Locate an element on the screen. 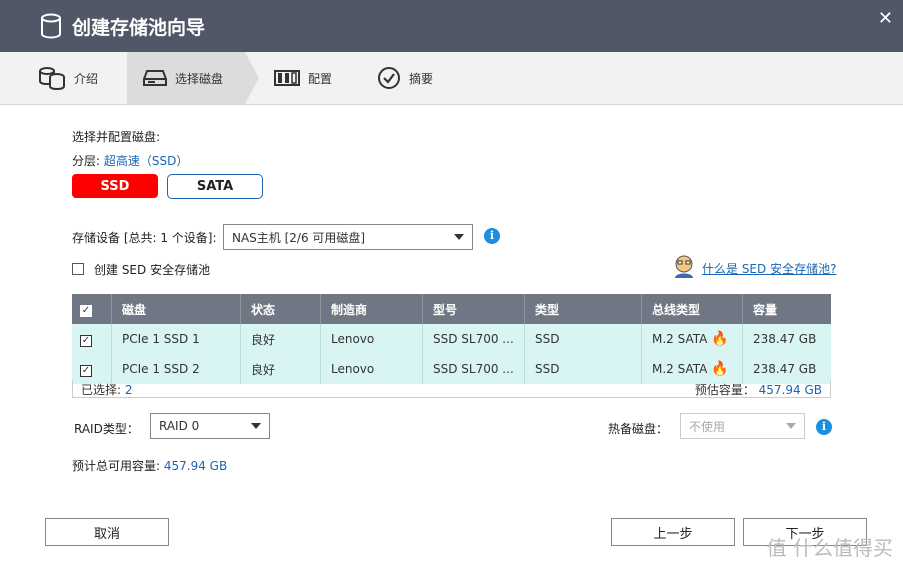  hard-drive-icon is located at coordinates (155, 78).